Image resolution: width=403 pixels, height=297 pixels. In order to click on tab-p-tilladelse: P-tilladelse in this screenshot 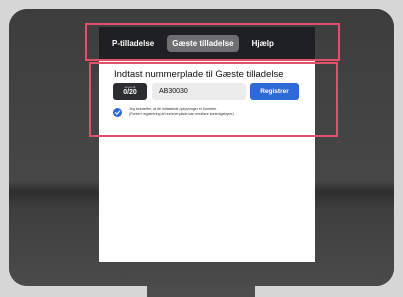, I will do `click(133, 43)`.